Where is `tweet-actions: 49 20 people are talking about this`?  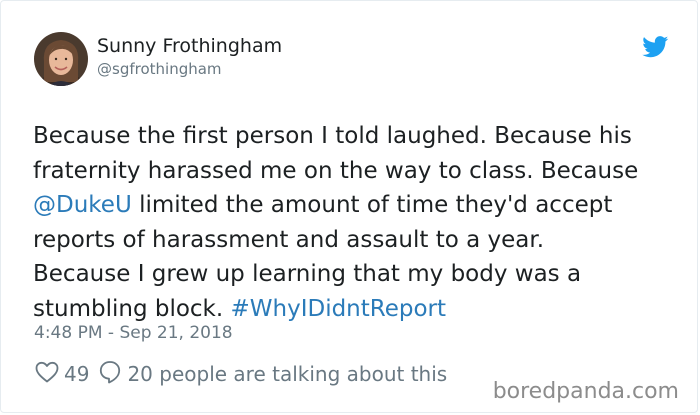
tweet-actions: 49 20 people are talking about this is located at coordinates (241, 374).